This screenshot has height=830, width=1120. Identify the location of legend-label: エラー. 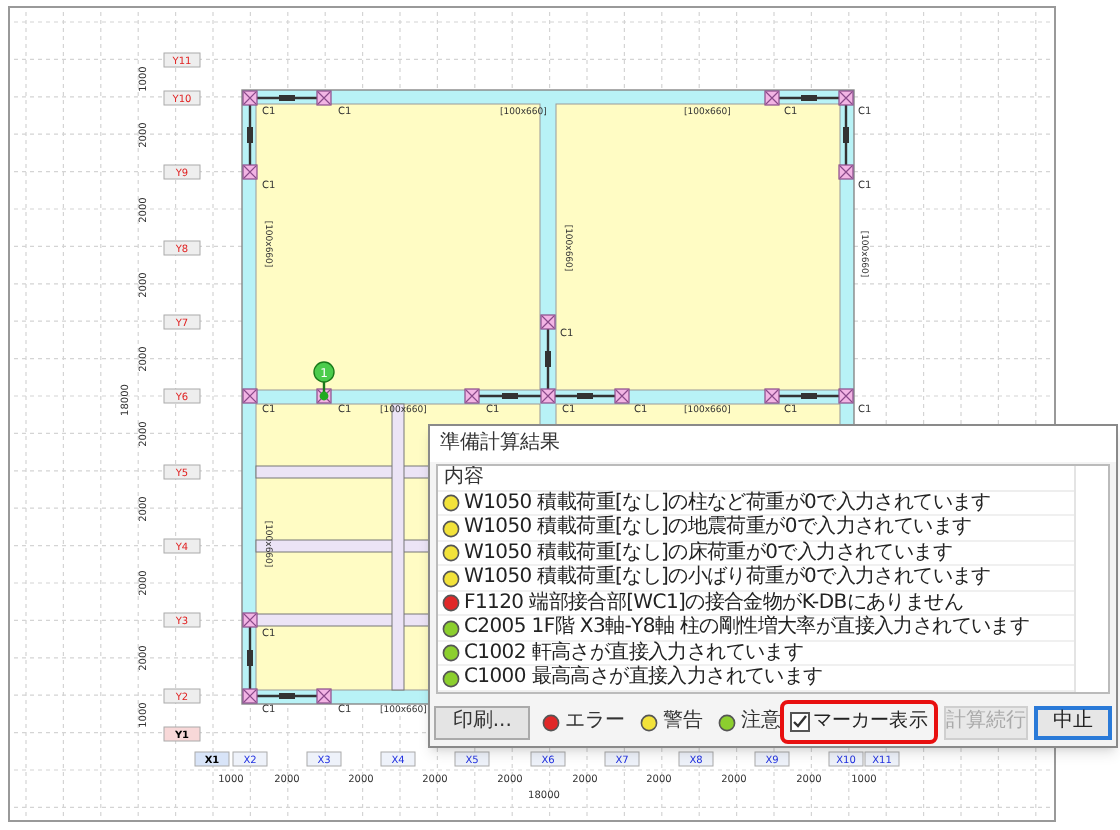
(594, 722).